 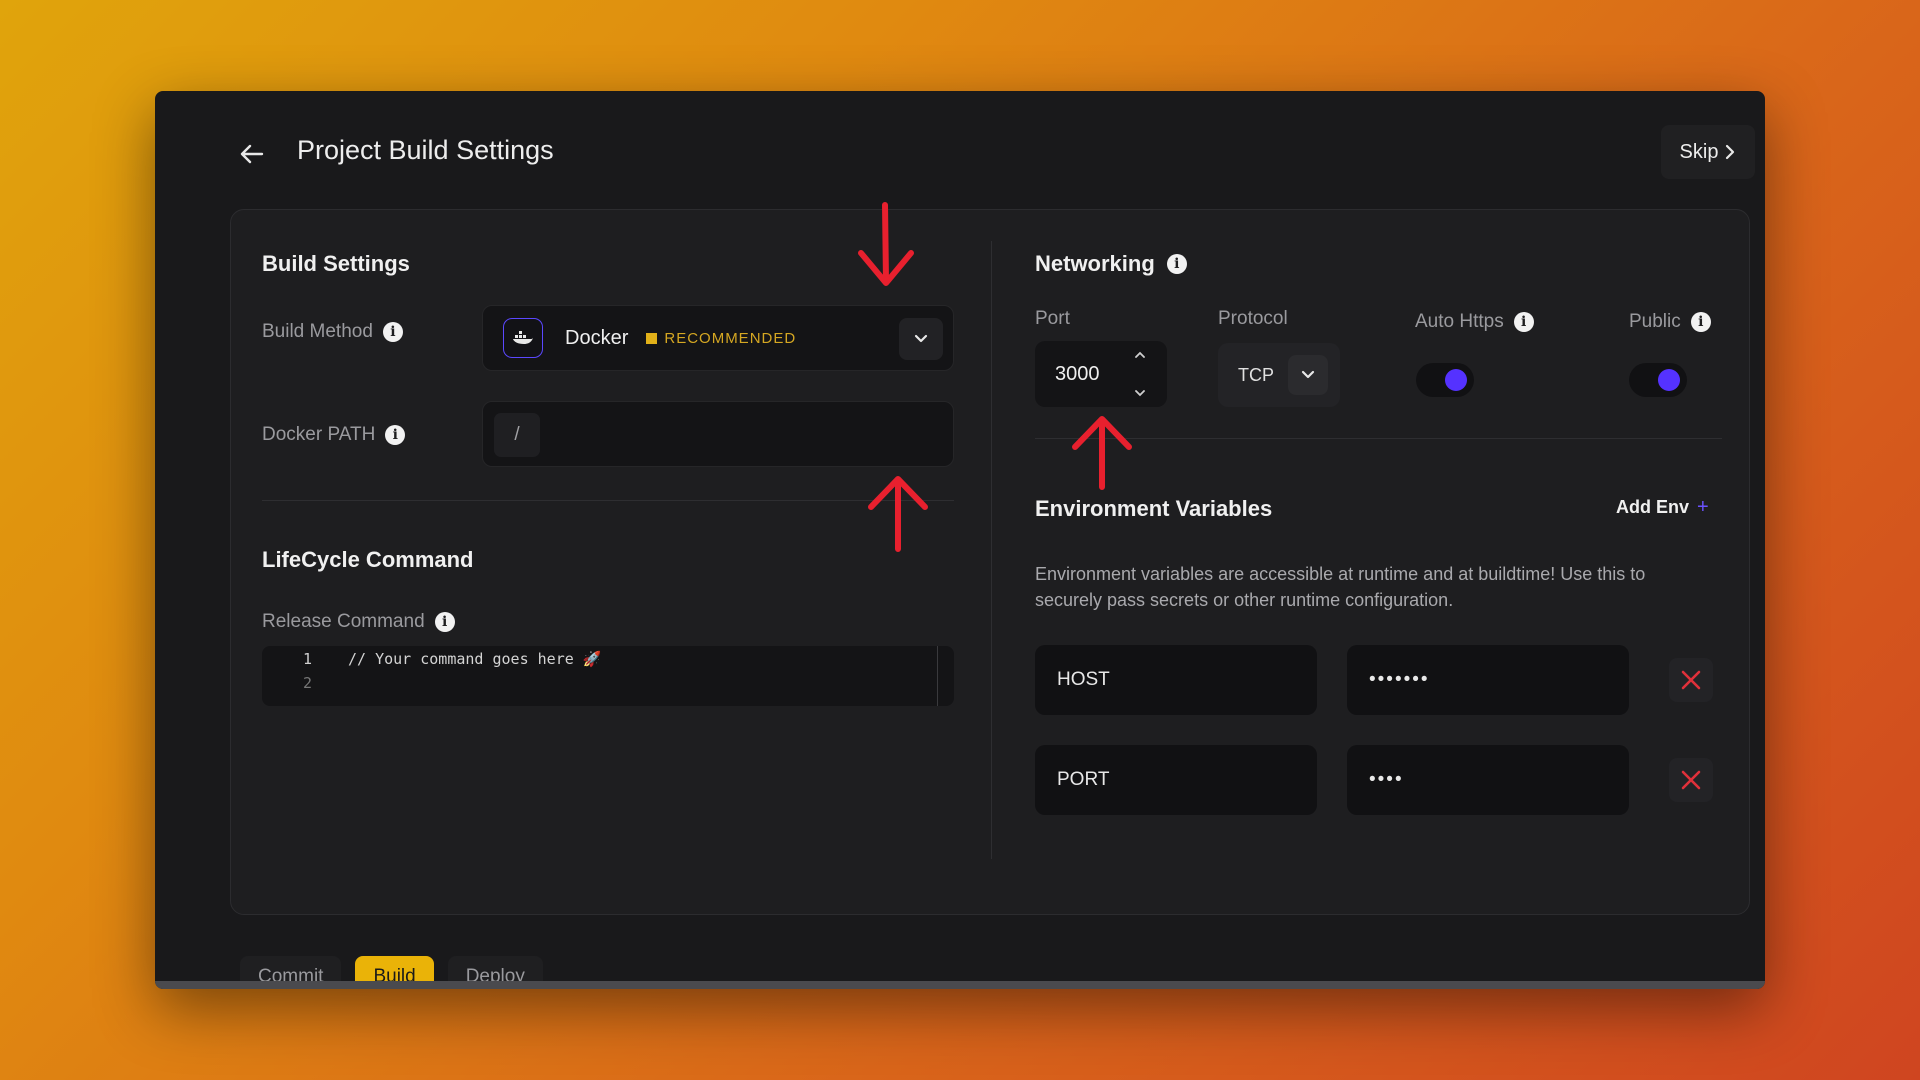 I want to click on protocol-label-text: Protocol, so click(x=1253, y=318).